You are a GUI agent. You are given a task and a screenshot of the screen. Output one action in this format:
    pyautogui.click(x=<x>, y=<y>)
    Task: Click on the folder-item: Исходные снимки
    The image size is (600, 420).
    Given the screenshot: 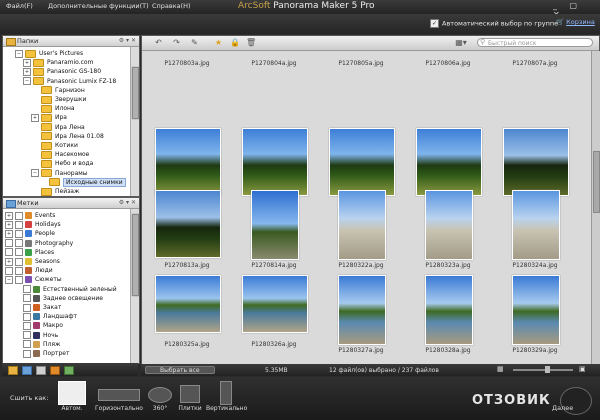 What is the action you would take?
    pyautogui.click(x=82, y=182)
    